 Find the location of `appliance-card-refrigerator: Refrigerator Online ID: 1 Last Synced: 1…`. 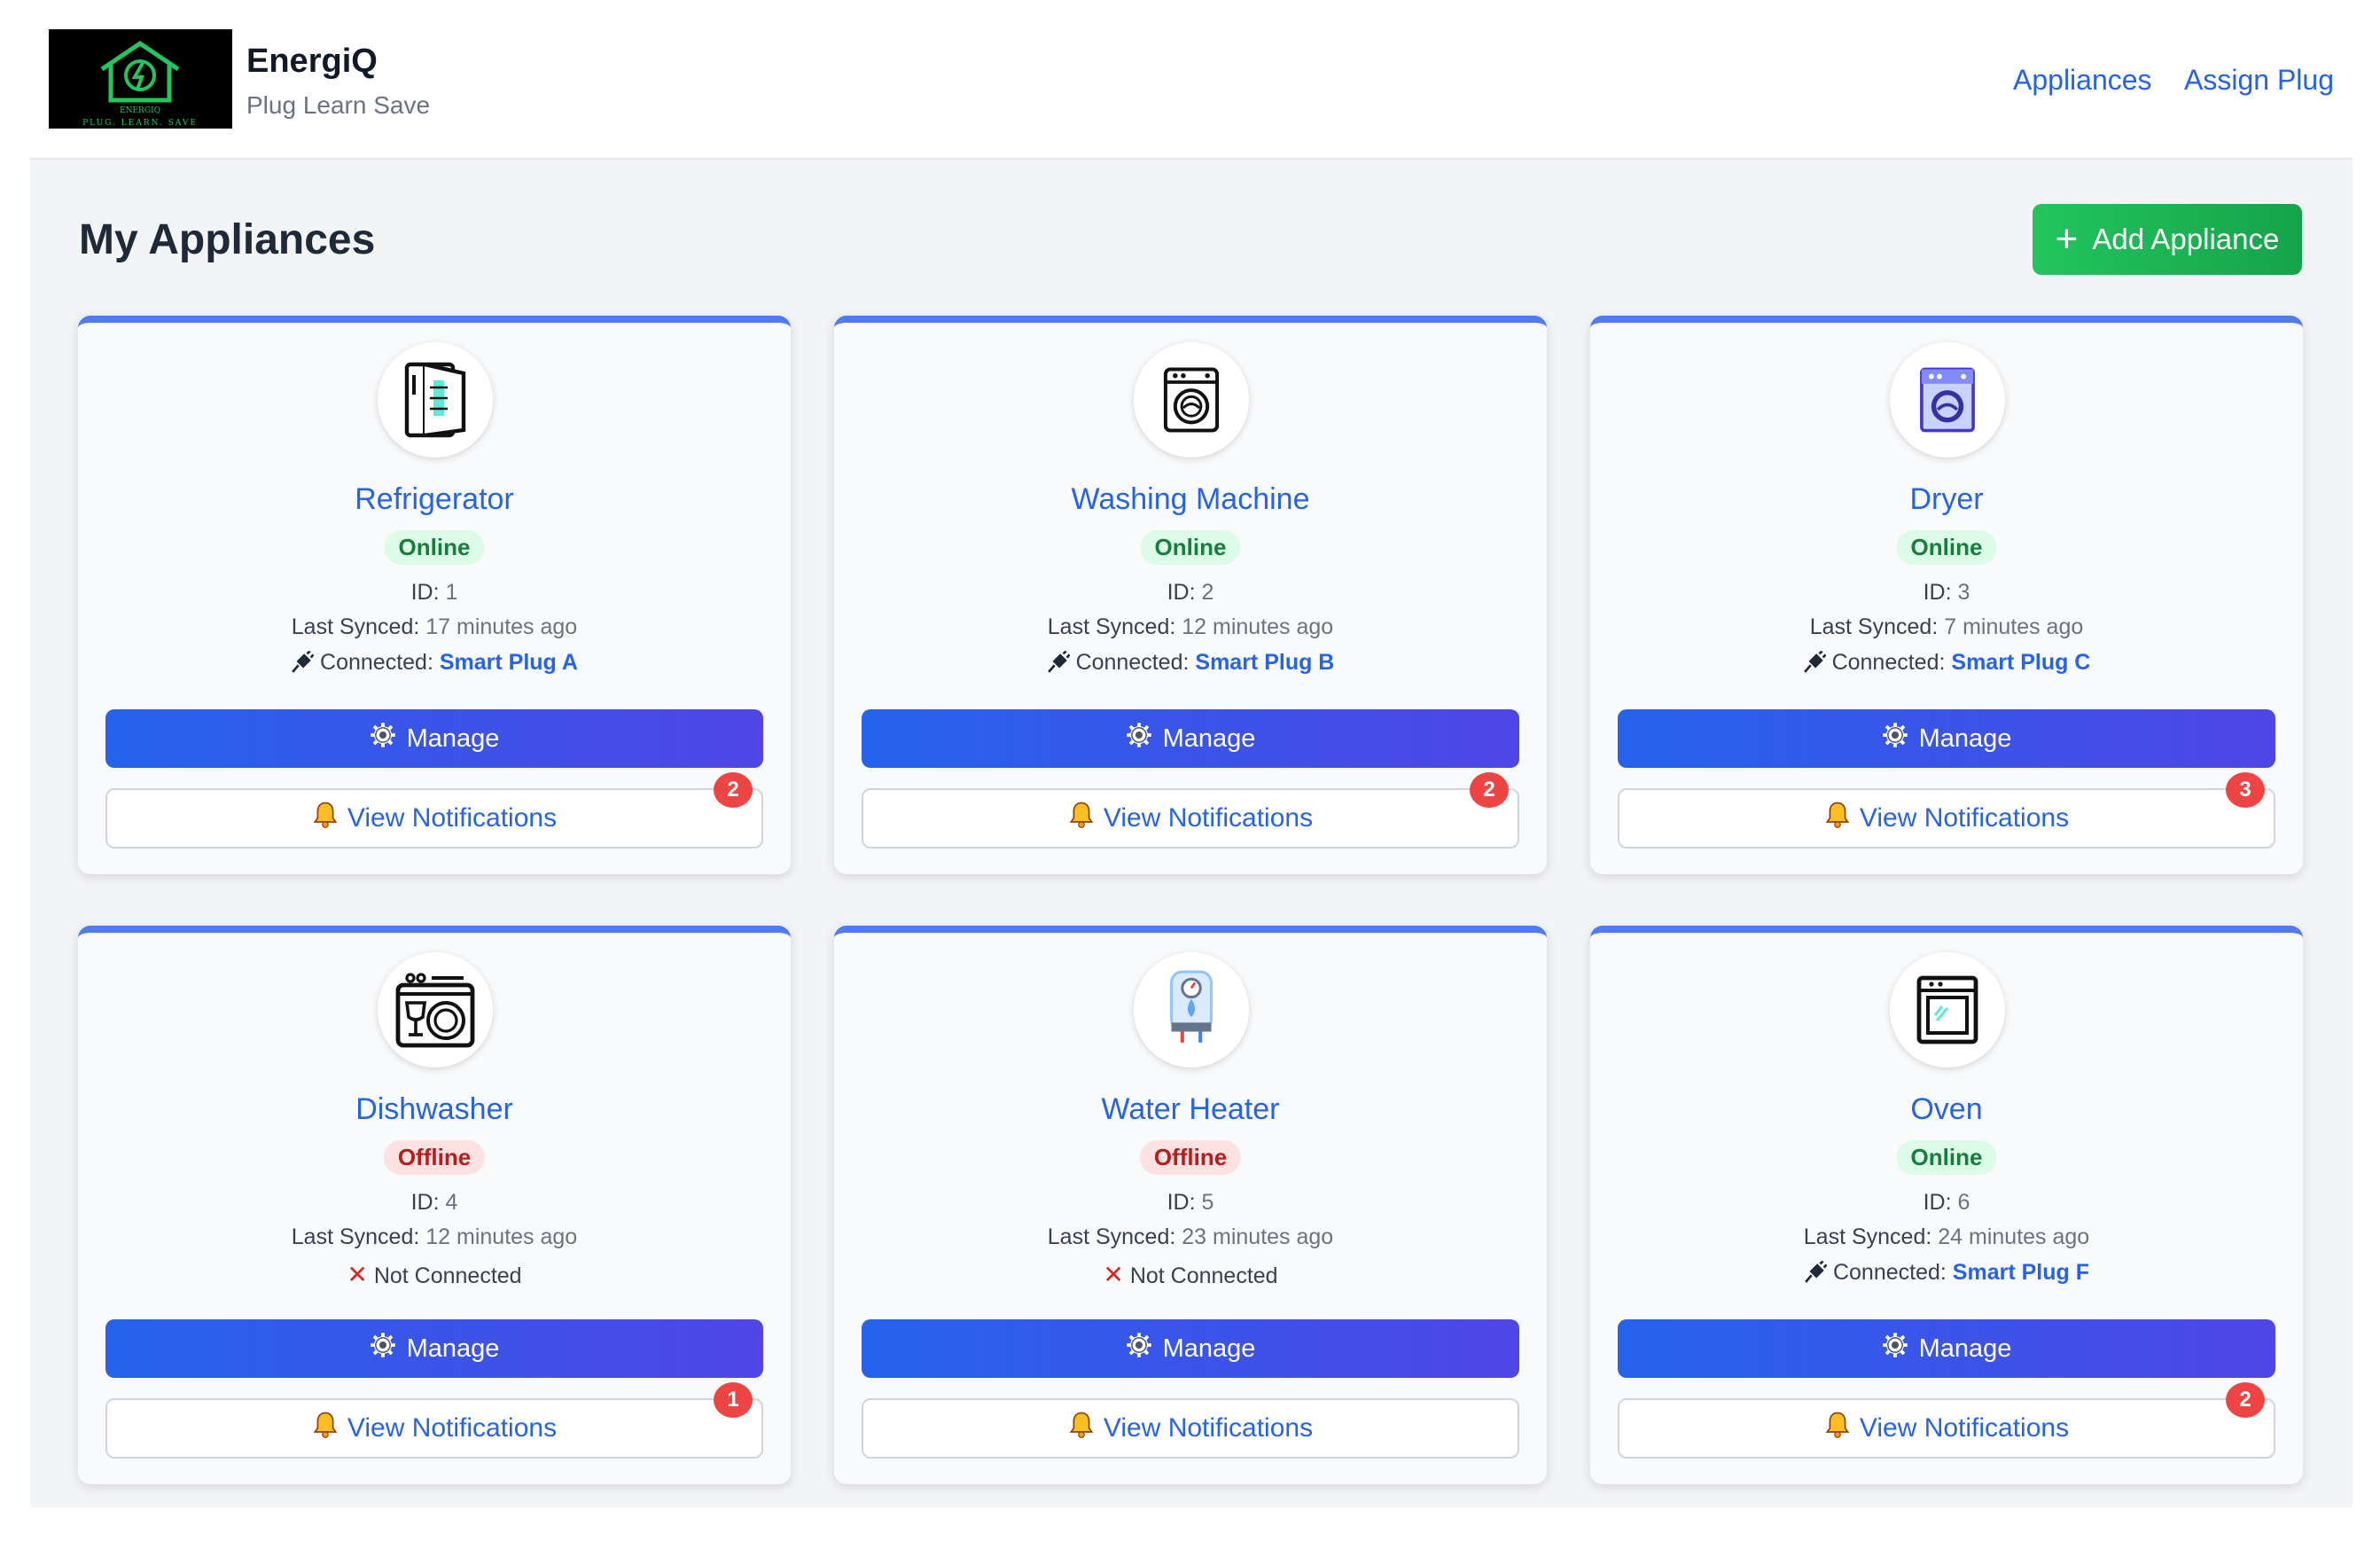

appliance-card-refrigerator: Refrigerator Online ID: 1 Last Synced: 1… is located at coordinates (434, 595).